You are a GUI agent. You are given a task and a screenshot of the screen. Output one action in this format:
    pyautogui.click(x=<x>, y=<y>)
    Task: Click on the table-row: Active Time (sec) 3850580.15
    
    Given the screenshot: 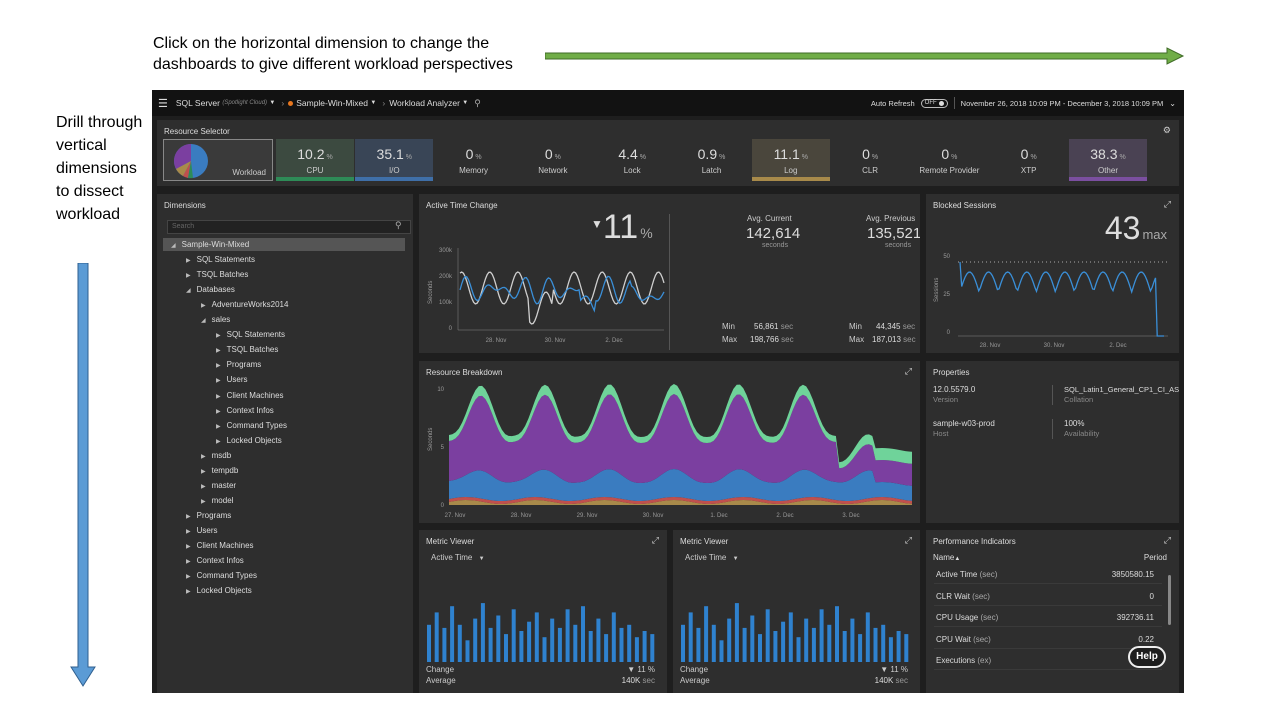 What is the action you would take?
    pyautogui.click(x=1048, y=574)
    